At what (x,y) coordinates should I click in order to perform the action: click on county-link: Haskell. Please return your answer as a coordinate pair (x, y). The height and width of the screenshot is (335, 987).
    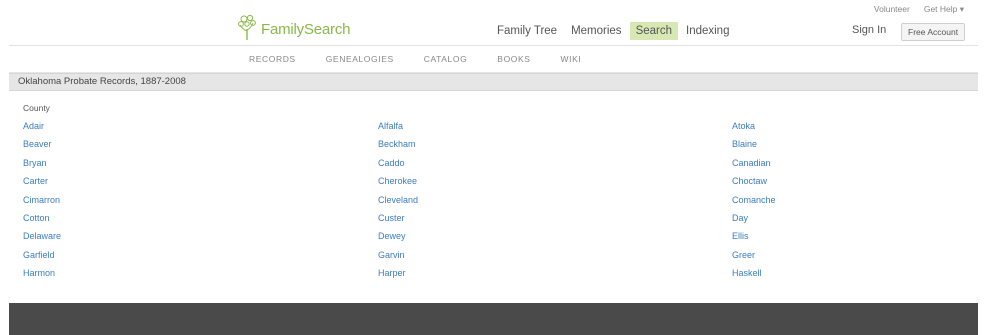
    Looking at the image, I should click on (754, 277).